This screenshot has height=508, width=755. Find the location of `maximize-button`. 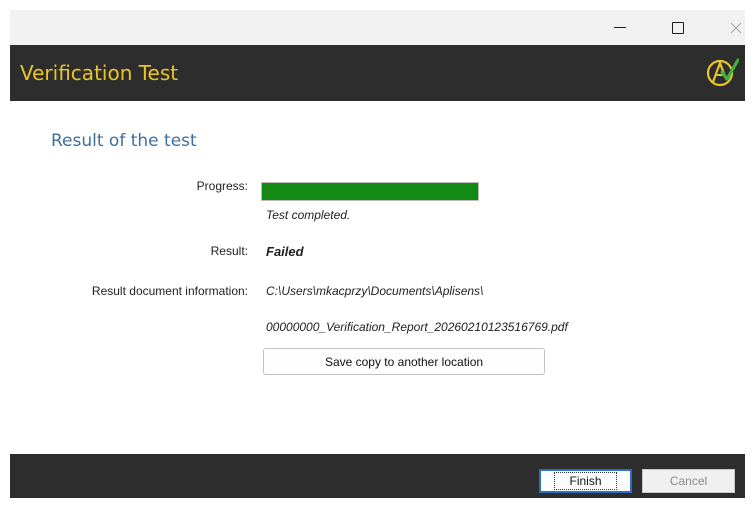

maximize-button is located at coordinates (678, 27).